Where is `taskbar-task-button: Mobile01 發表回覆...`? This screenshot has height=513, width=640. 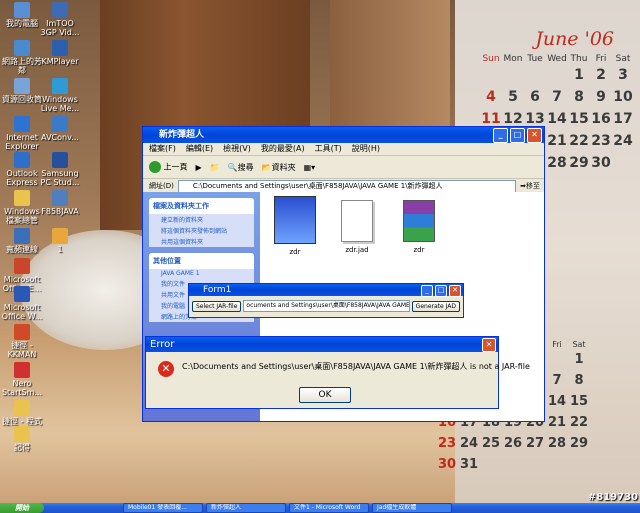
taskbar-task-button: Mobile01 發表回覆... is located at coordinates (163, 508).